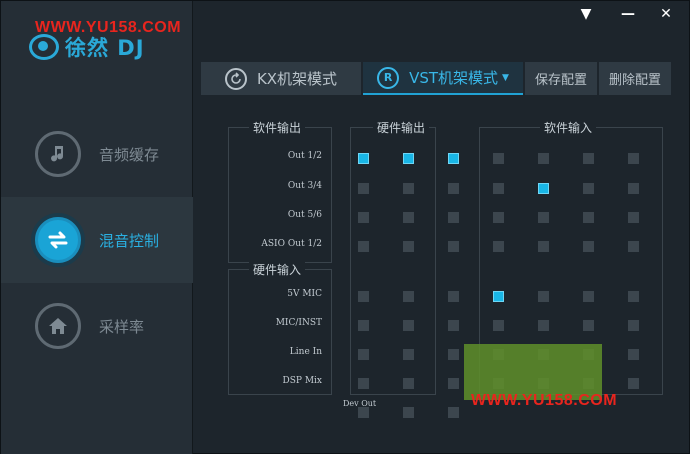  Describe the element at coordinates (628, 14) in the screenshot. I see `minimize-button: —` at that location.